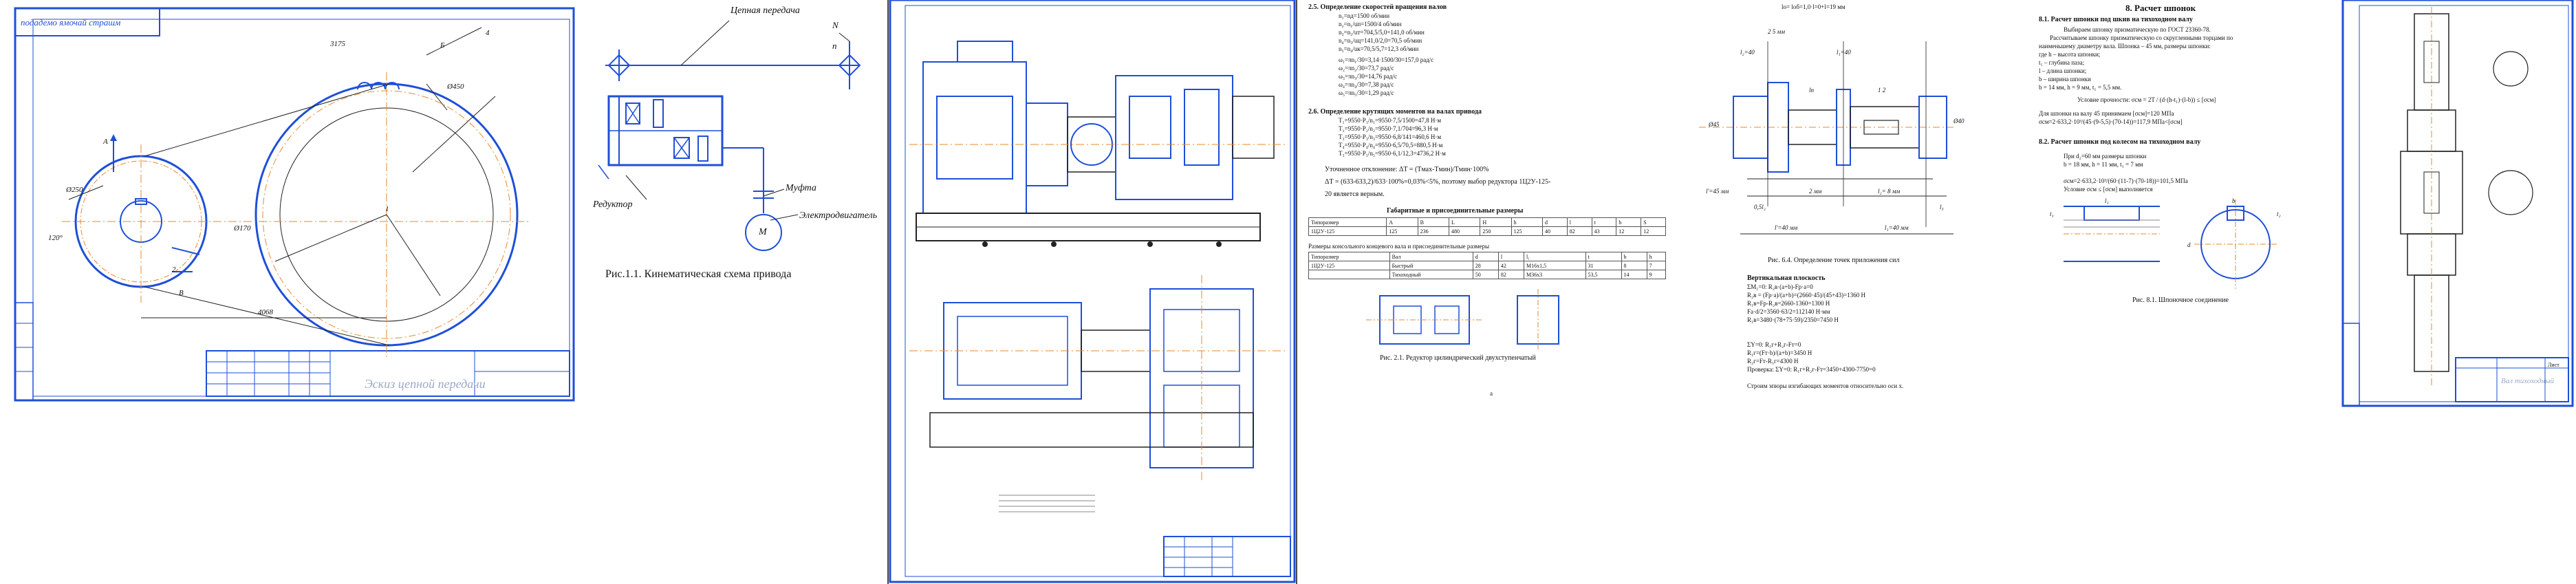 The width and height of the screenshot is (2576, 584). I want to click on dim-label: l'=45 мм, so click(1718, 191).